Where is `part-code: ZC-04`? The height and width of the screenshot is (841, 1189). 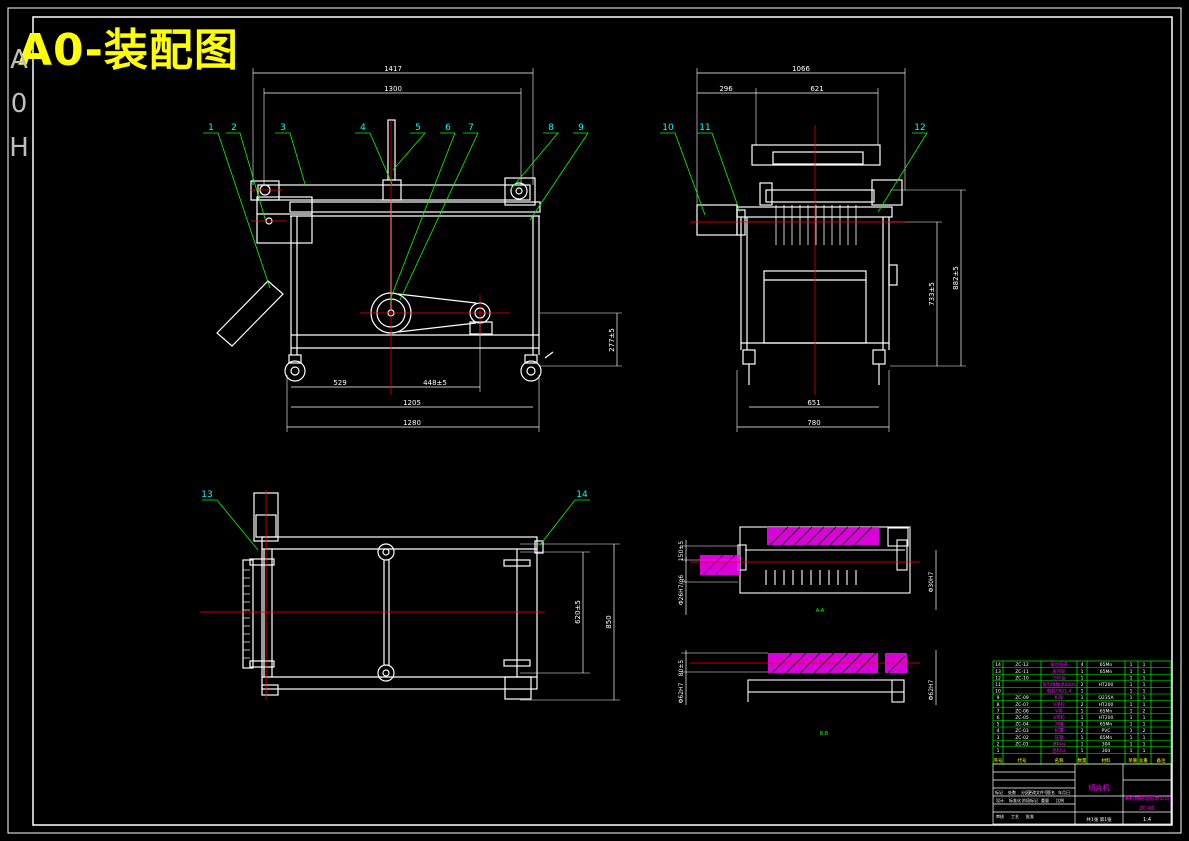 part-code: ZC-04 is located at coordinates (1022, 725).